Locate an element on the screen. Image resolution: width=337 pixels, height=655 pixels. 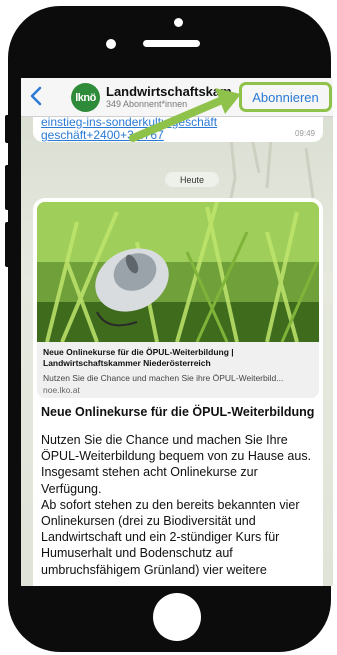
subscribe-button: Abonnieren is located at coordinates (285, 97).